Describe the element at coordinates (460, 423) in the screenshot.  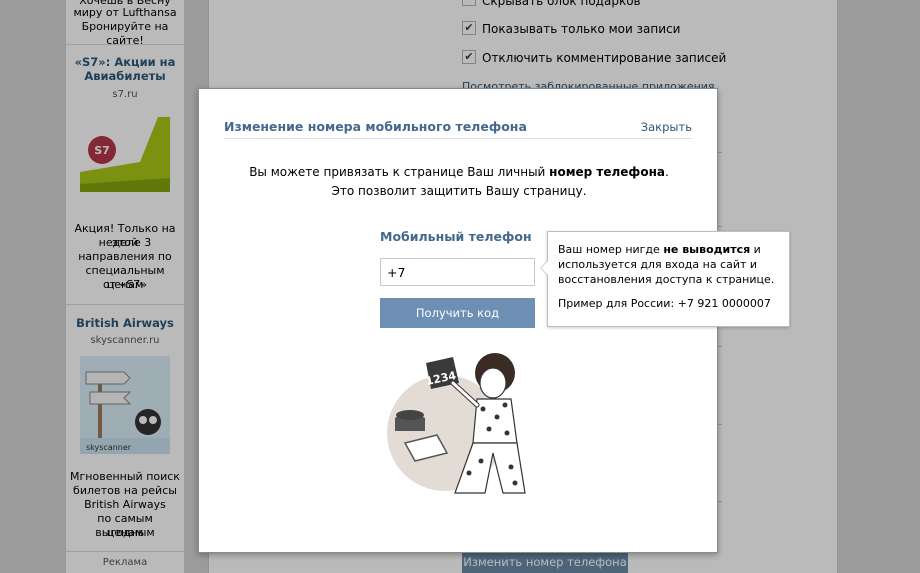
I see `phone-illustration: 1234` at that location.